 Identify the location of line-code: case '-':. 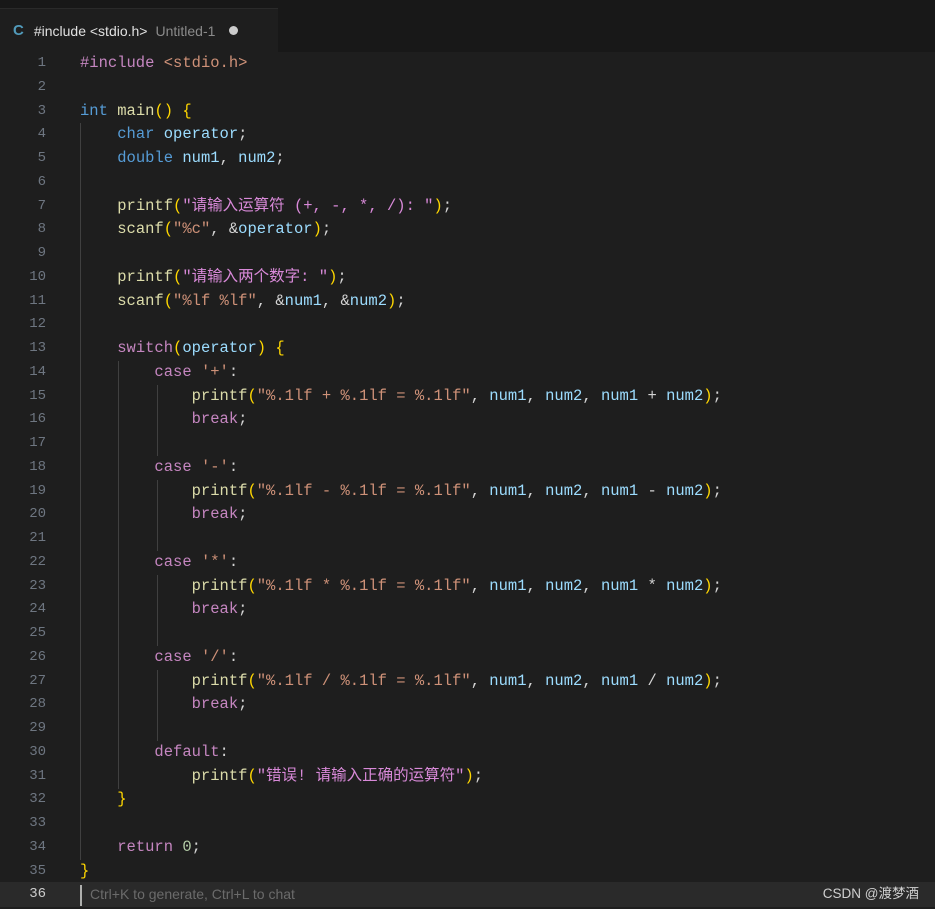
(196, 466).